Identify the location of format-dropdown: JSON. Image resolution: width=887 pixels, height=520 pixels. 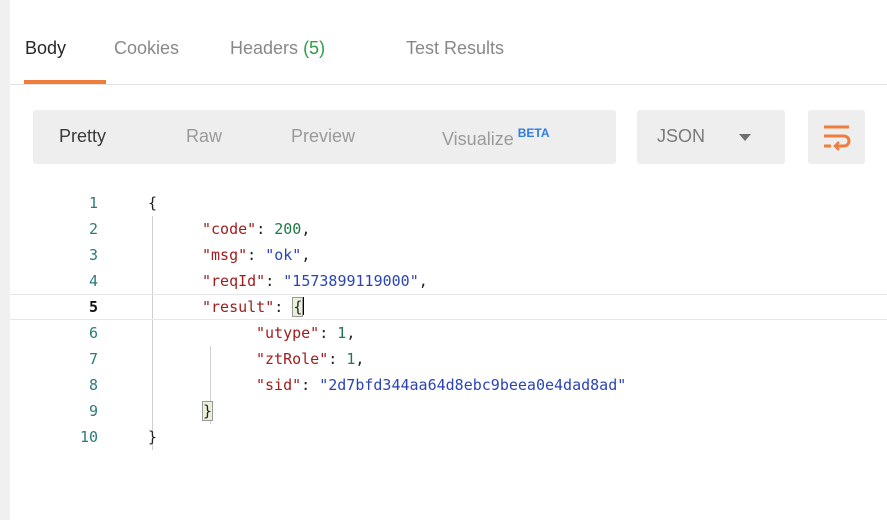
(711, 137).